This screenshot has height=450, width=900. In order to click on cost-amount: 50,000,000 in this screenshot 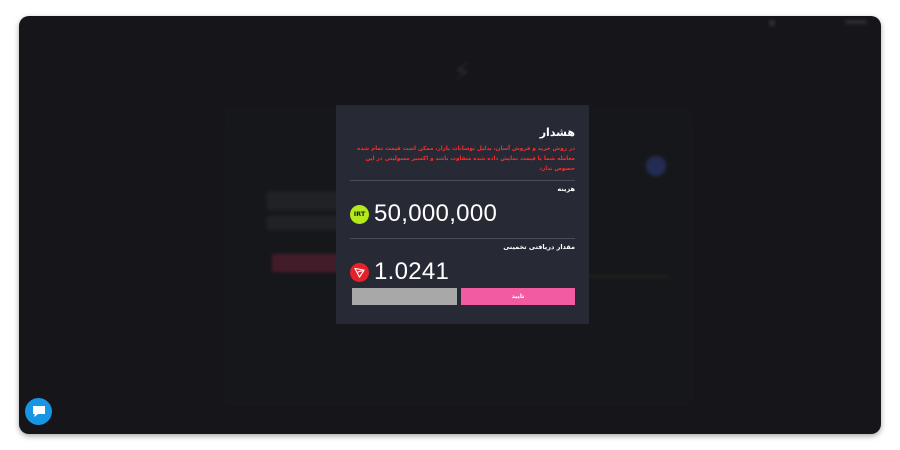, I will do `click(436, 213)`.